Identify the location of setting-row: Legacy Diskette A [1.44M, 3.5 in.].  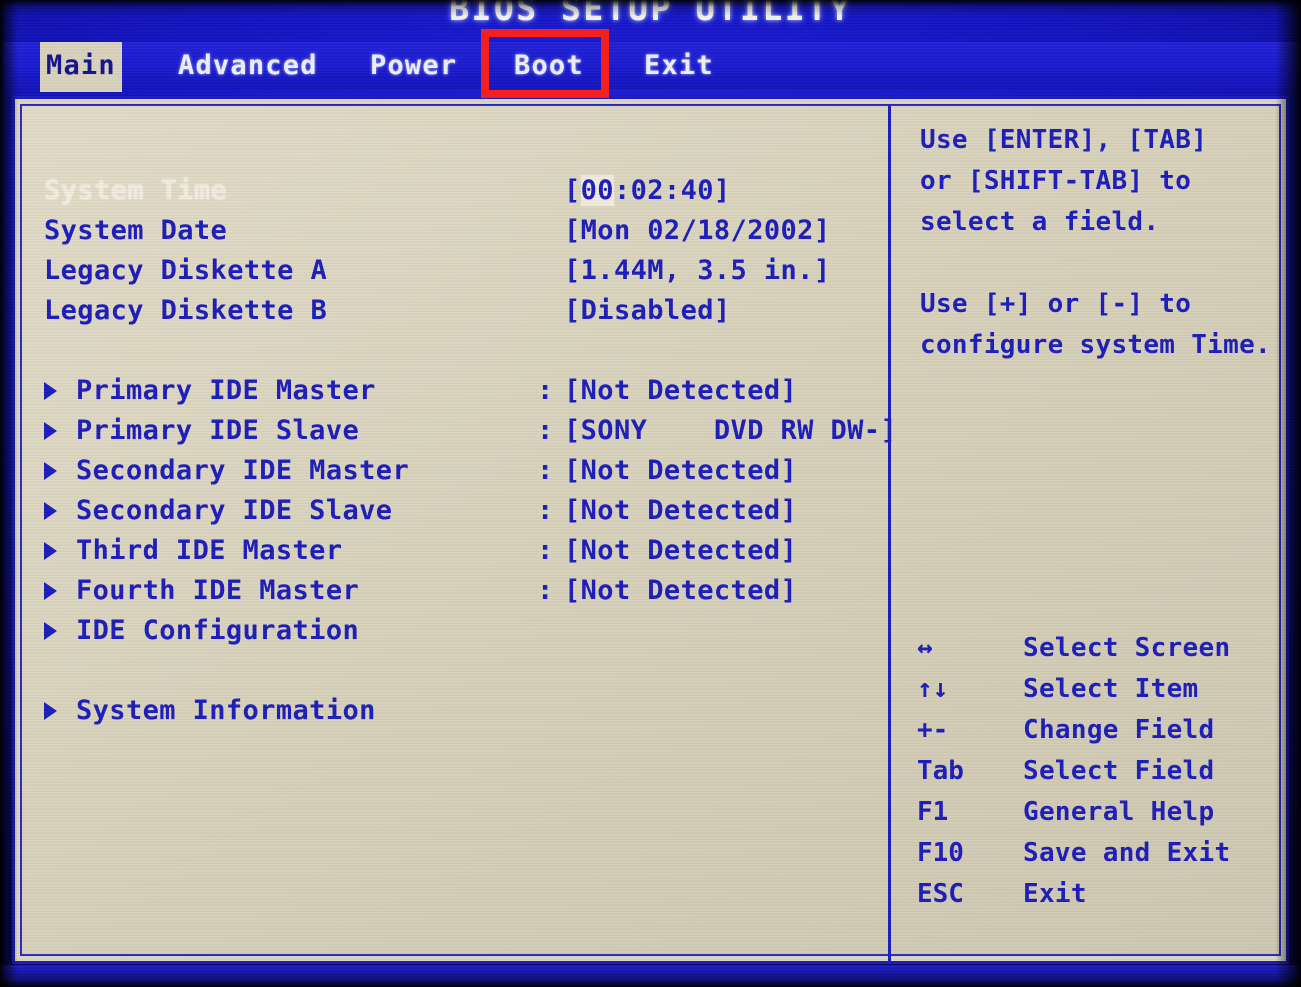
(459, 271).